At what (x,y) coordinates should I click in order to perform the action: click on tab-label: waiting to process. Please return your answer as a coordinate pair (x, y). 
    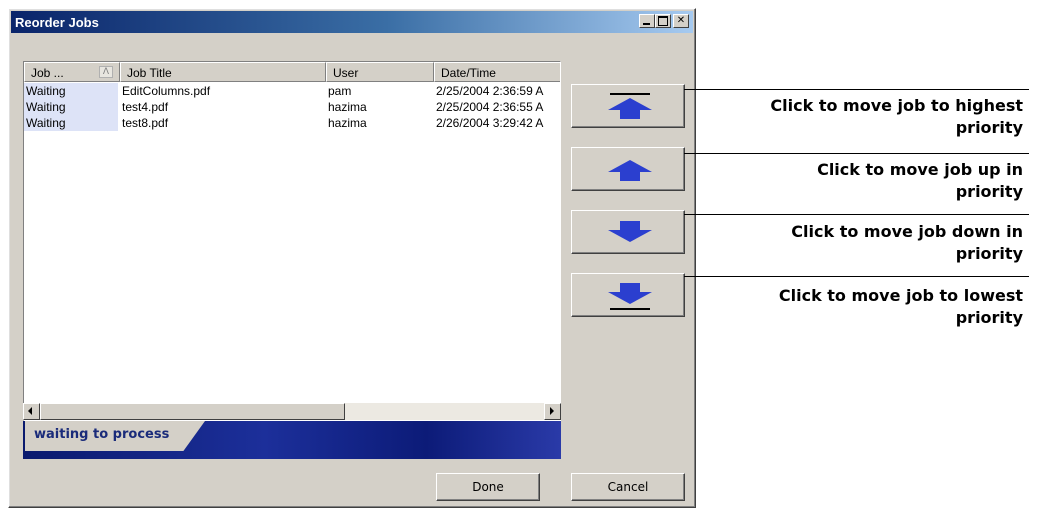
    Looking at the image, I should click on (102, 434).